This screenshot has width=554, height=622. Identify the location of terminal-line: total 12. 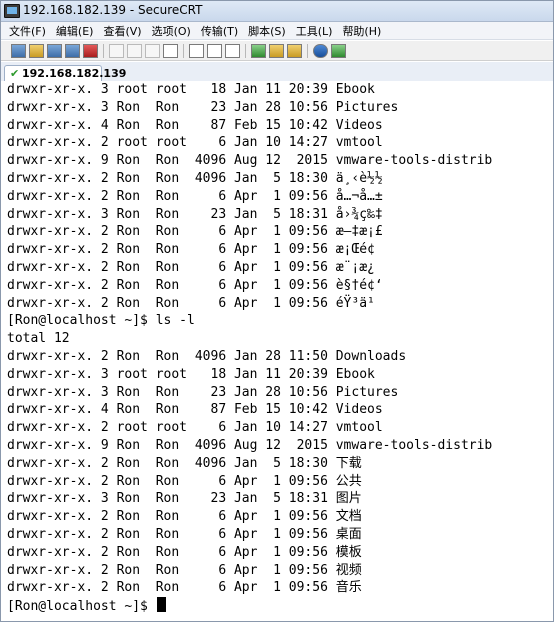
(38, 339).